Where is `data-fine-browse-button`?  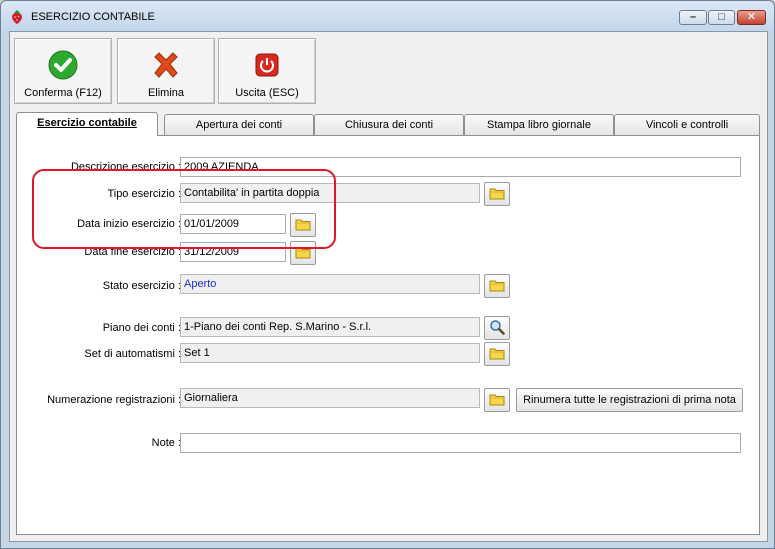 data-fine-browse-button is located at coordinates (303, 253).